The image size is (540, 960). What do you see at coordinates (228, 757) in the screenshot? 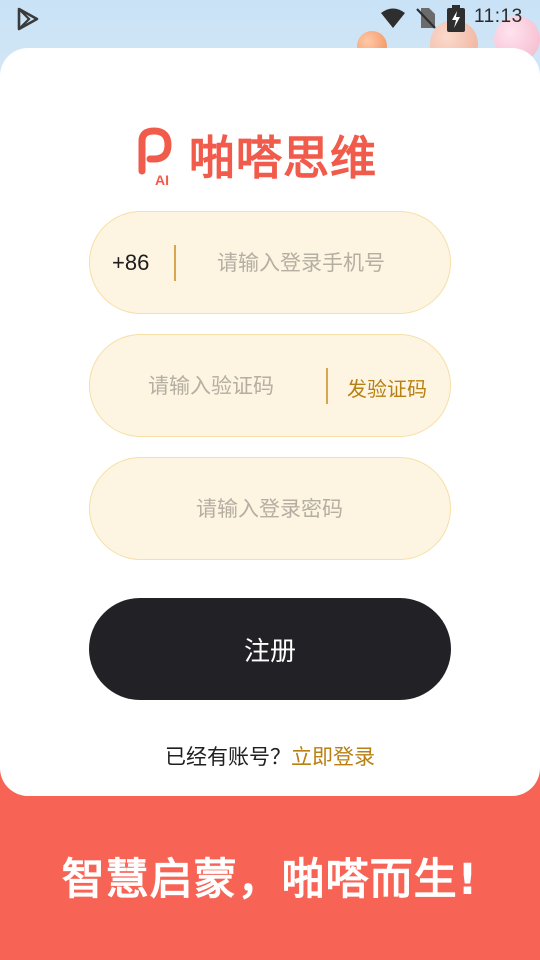
I see `have-account-text: 已经有账号？` at bounding box center [228, 757].